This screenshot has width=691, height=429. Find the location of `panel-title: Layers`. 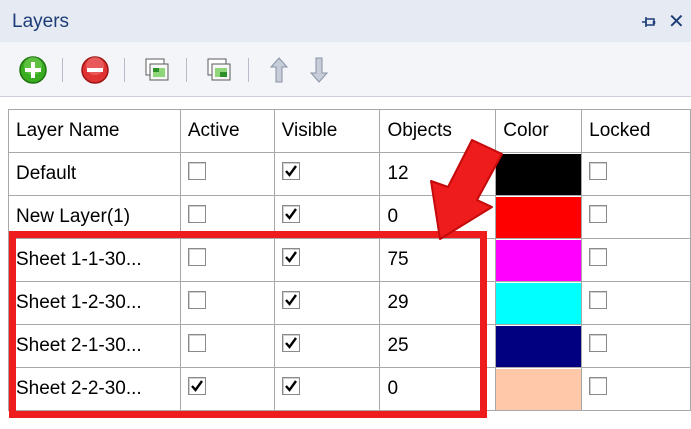

panel-title: Layers is located at coordinates (41, 21).